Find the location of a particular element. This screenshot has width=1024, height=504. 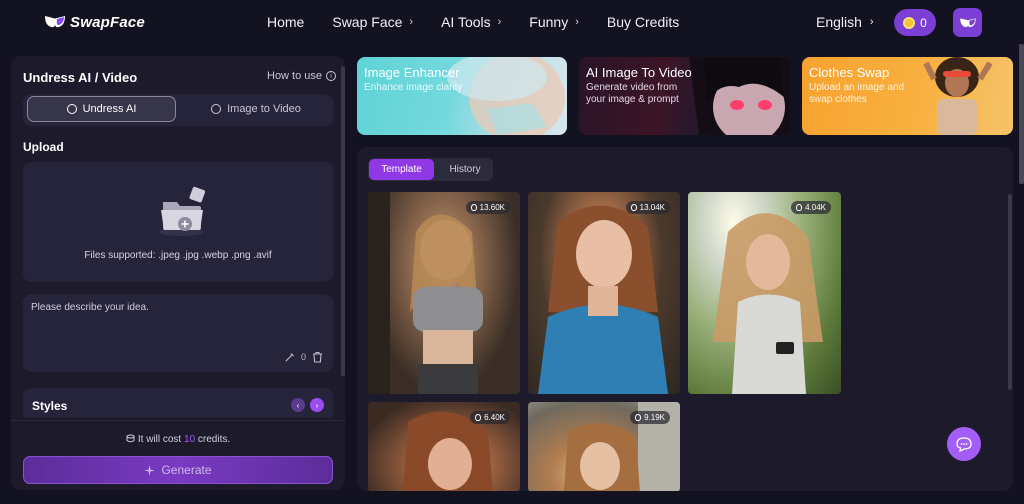

views-count: 13.04K is located at coordinates (652, 207).